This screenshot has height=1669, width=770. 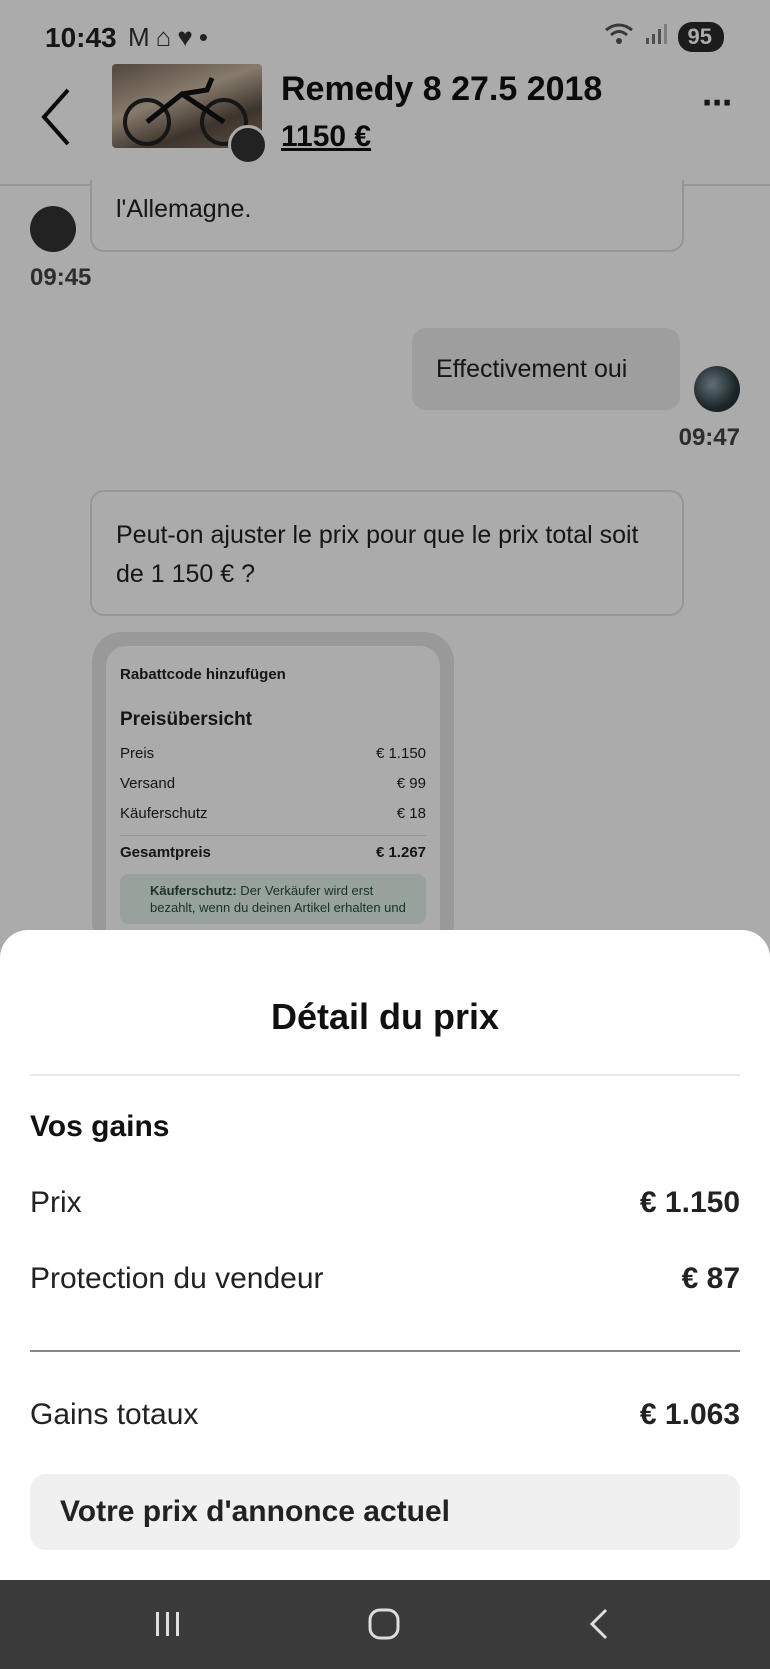 What do you see at coordinates (385, 1279) in the screenshot?
I see `seller-protection-row: Protection du vendeur € 87` at bounding box center [385, 1279].